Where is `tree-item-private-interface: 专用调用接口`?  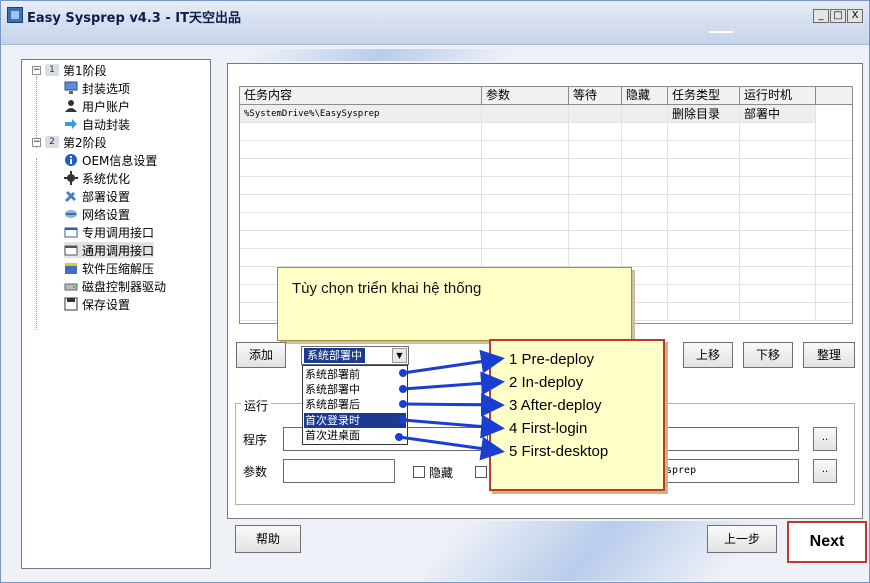 tree-item-private-interface: 专用调用接口 is located at coordinates (109, 232).